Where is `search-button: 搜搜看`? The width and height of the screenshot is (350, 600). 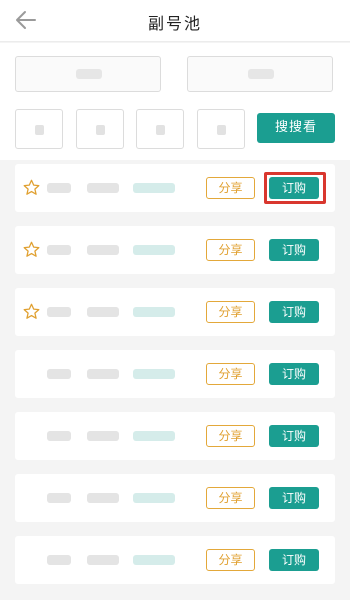 search-button: 搜搜看 is located at coordinates (296, 128).